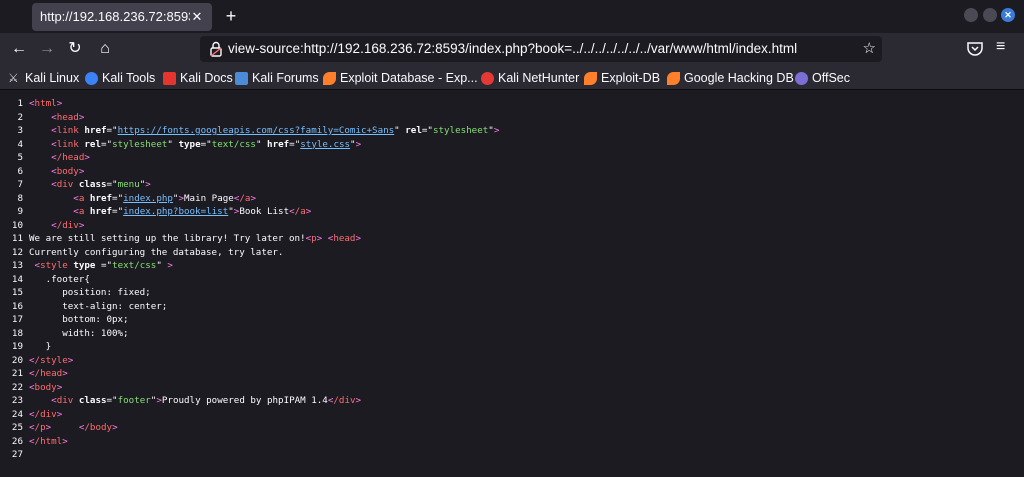  Describe the element at coordinates (91, 78) in the screenshot. I see `kali-tools-icon` at that location.